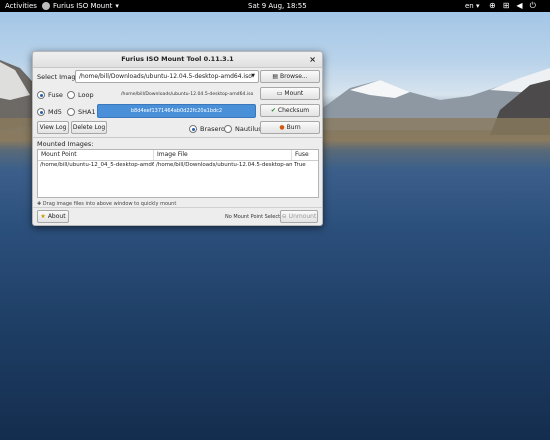 The height and width of the screenshot is (440, 550). Describe the element at coordinates (273, 110) in the screenshot. I see `checkmark-icon: ✔` at that location.